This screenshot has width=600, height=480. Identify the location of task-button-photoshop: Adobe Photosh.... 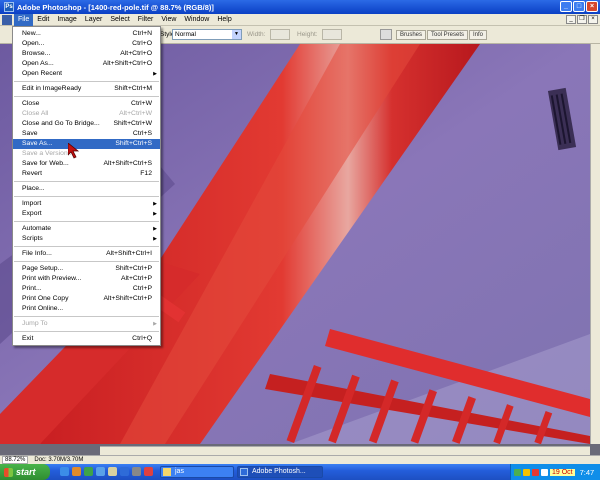
(280, 472).